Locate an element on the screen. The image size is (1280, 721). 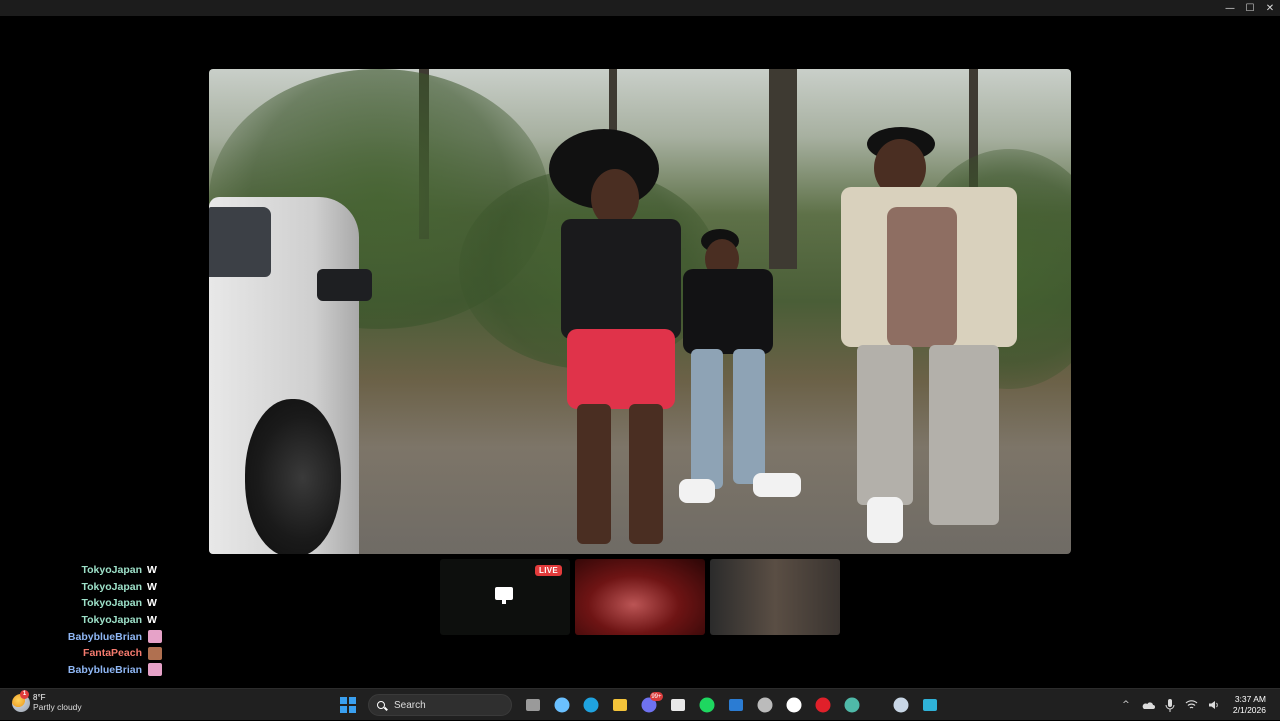
search-label: Search is located at coordinates (410, 705).